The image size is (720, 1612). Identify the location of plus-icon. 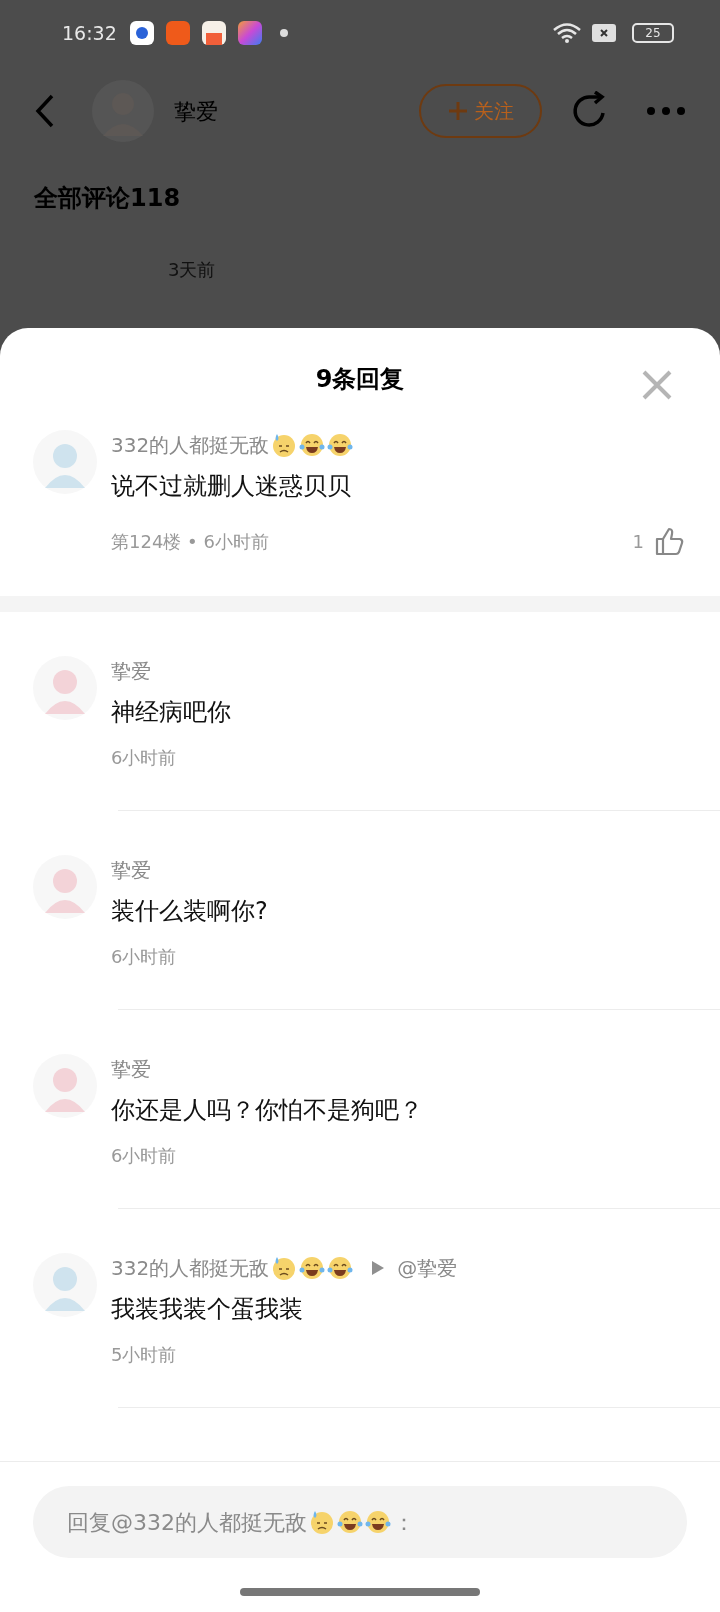
(457, 111).